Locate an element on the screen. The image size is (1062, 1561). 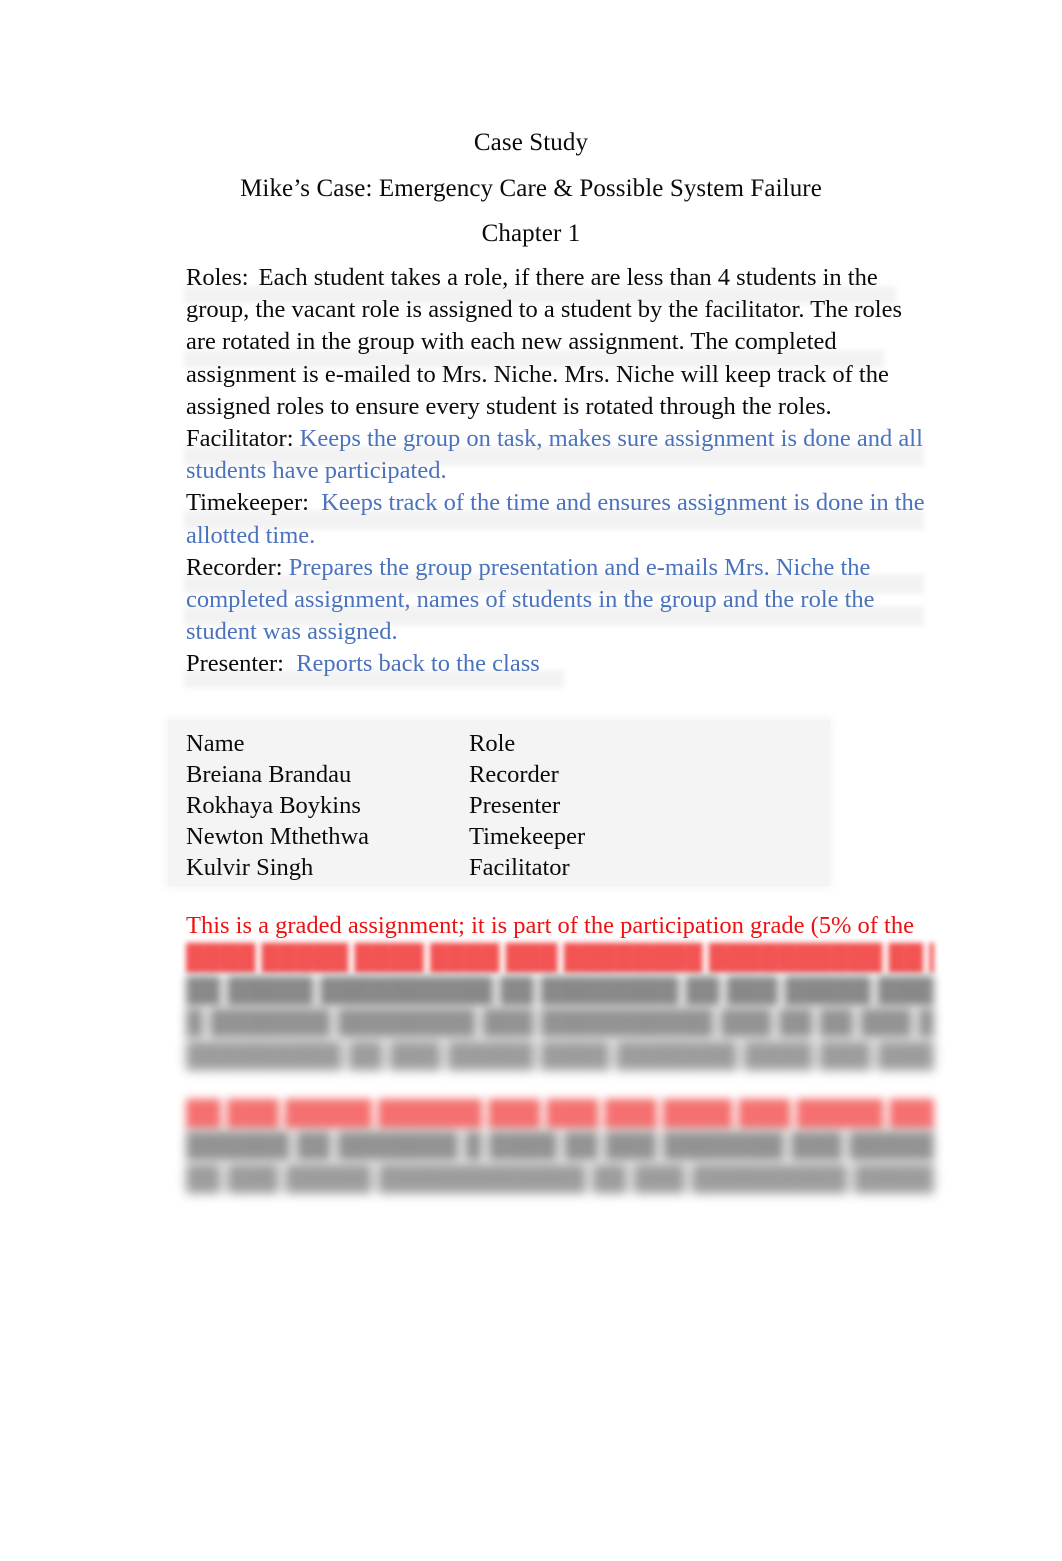
roles-label: Roles: is located at coordinates (217, 277).